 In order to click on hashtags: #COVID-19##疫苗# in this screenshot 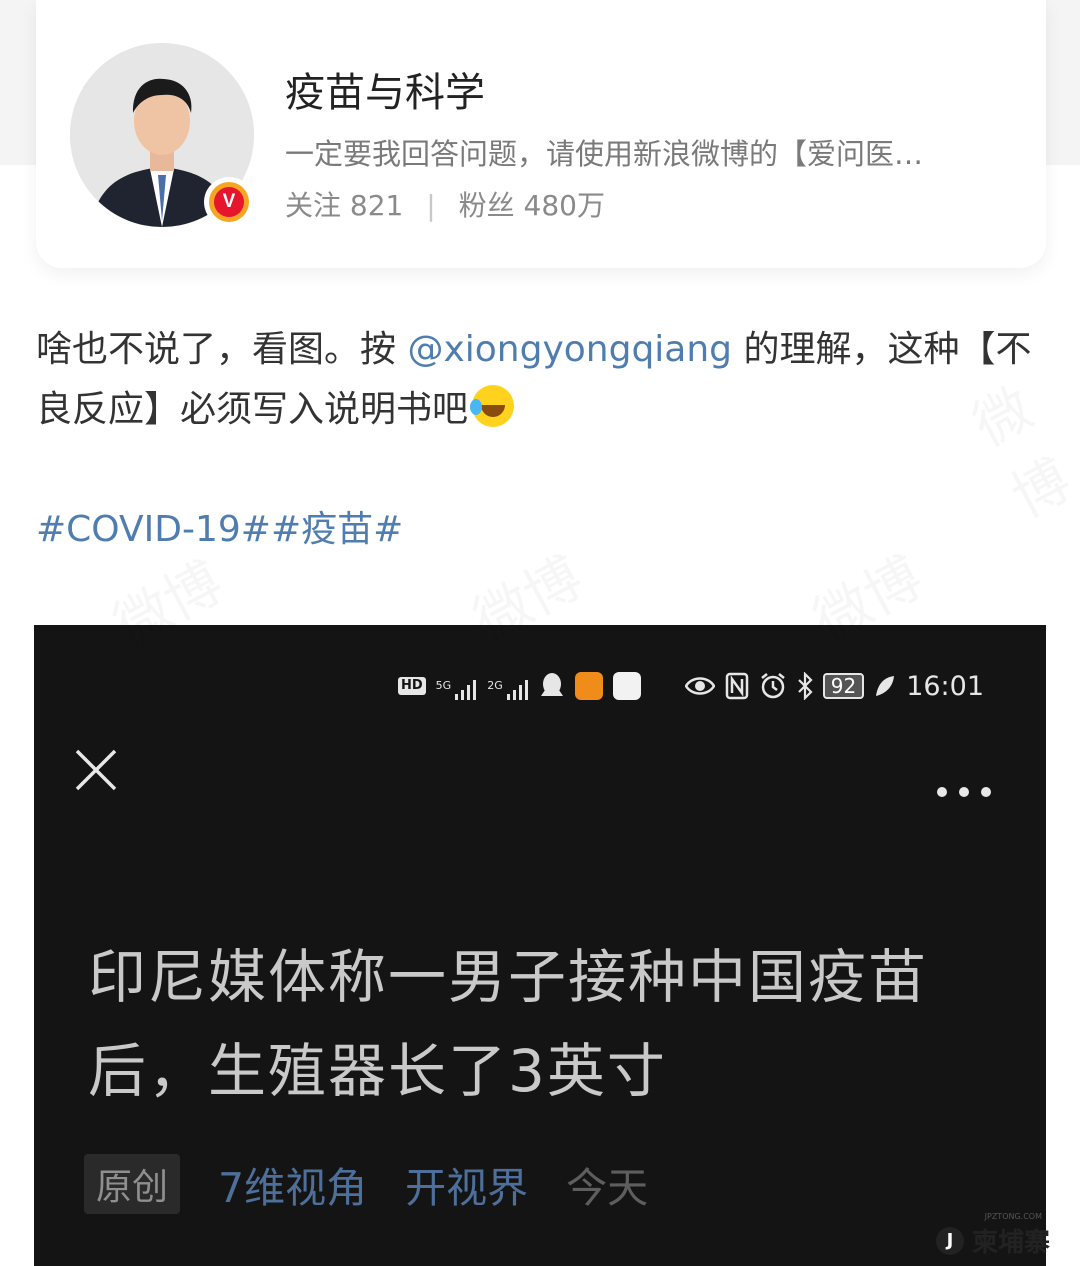, I will do `click(219, 526)`.